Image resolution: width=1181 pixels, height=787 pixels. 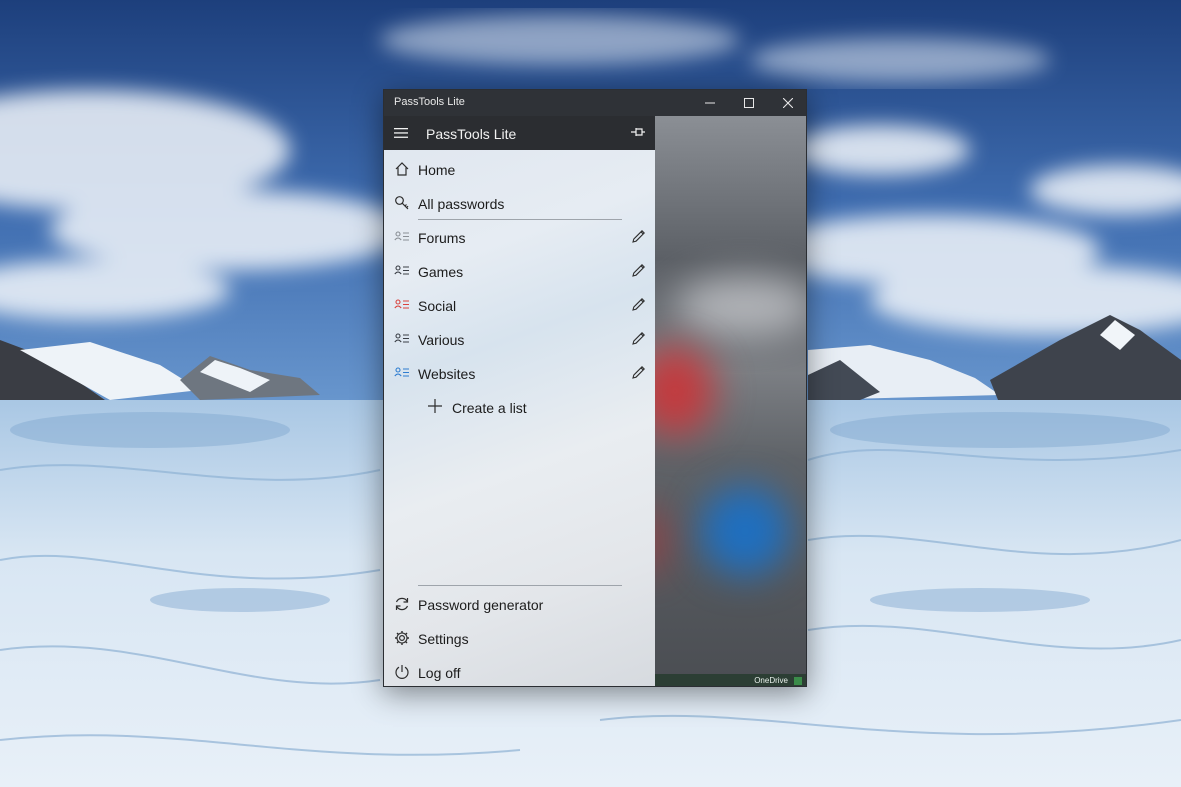 I want to click on nav-item-log-off: Log off, so click(x=519, y=670).